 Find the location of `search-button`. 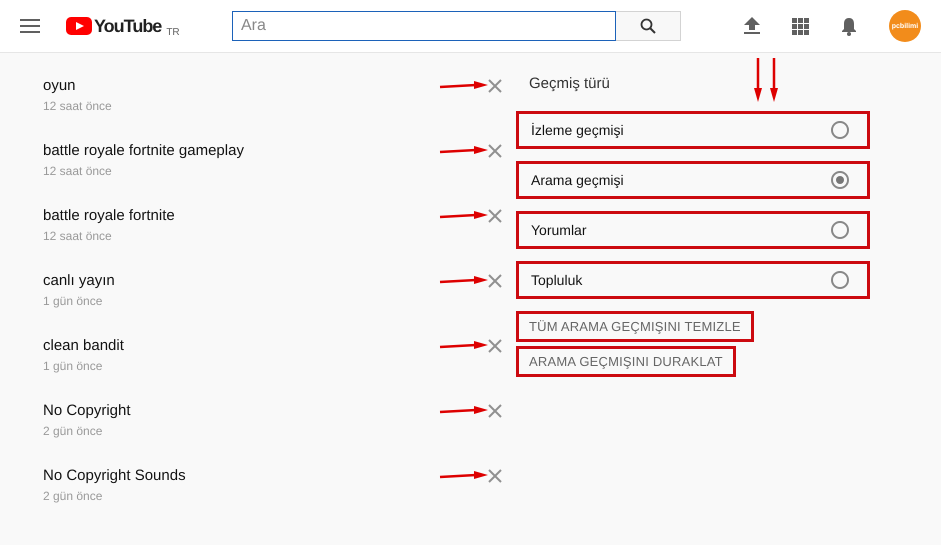

search-button is located at coordinates (648, 26).